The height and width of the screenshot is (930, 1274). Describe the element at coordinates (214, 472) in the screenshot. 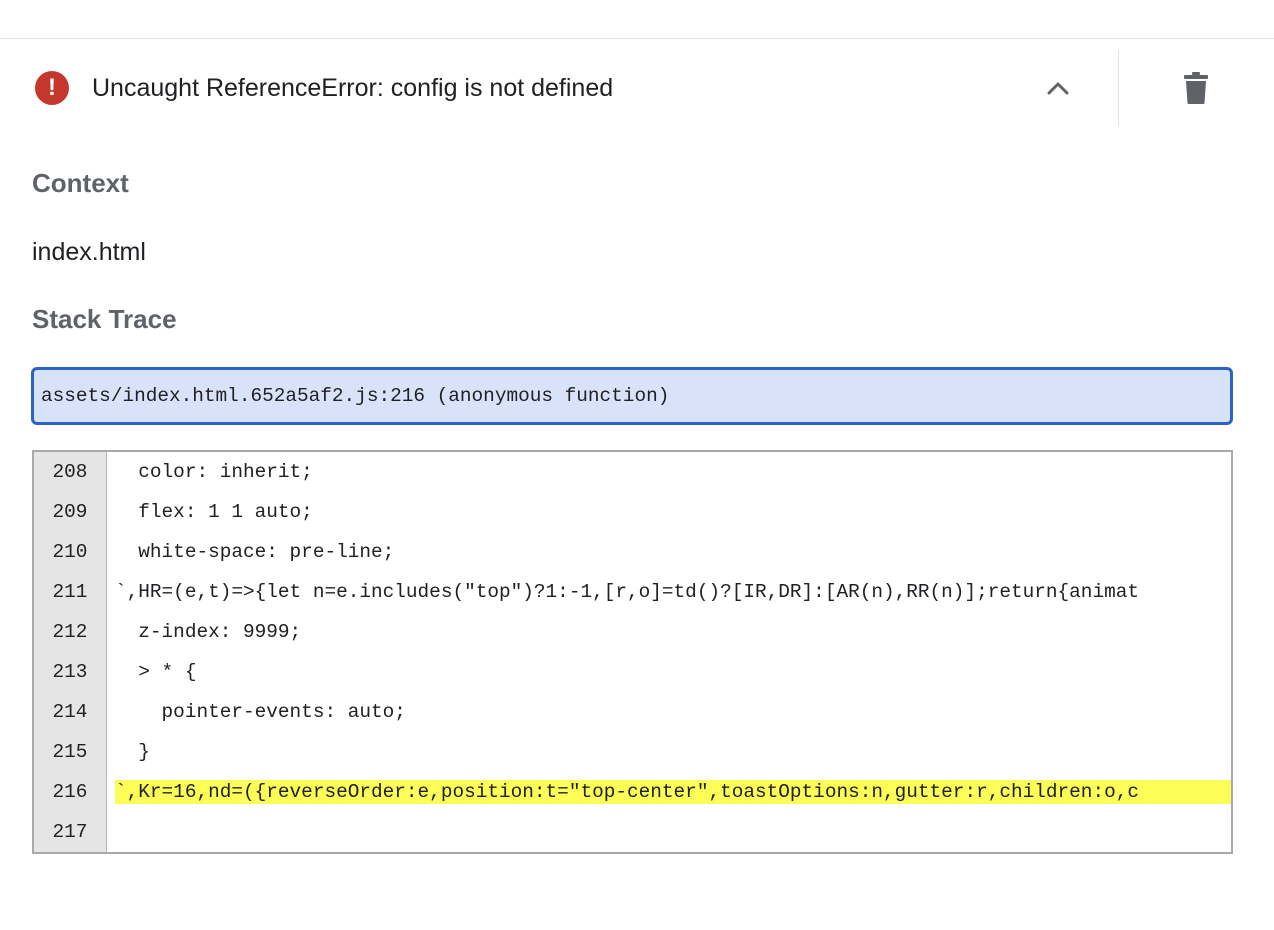

I see `line-code: color: inherit;` at that location.